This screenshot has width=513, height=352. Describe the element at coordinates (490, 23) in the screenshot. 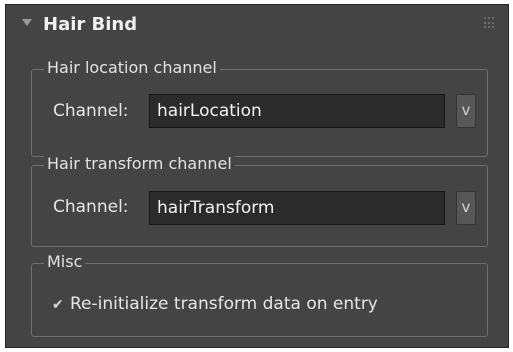

I see `drag-grip-icon` at that location.